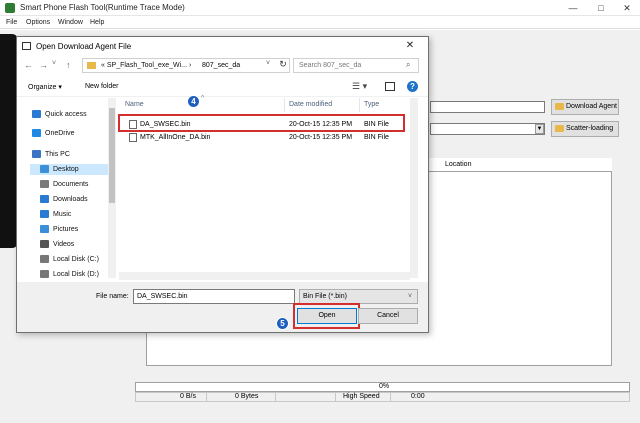 The height and width of the screenshot is (423, 640). I want to click on nav-item-label: Documents, so click(71, 184).